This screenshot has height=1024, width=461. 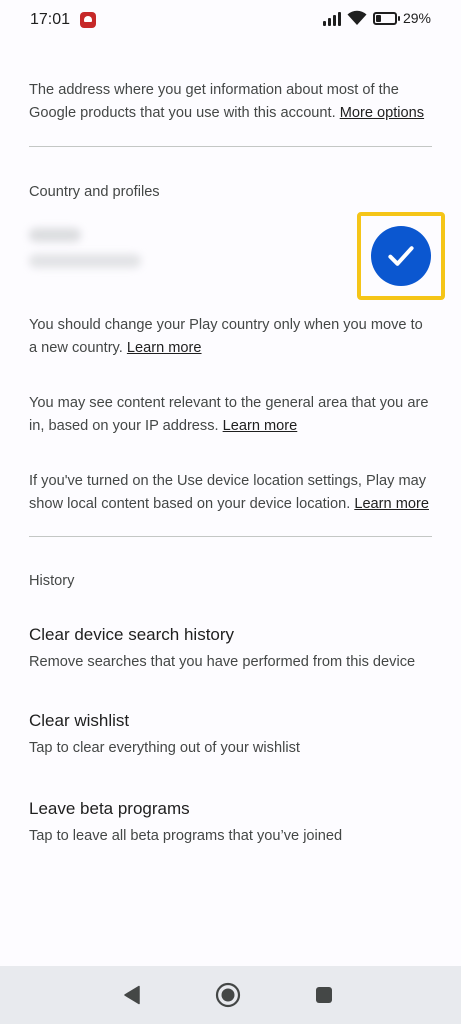 I want to click on redacted-country-name, so click(x=55, y=235).